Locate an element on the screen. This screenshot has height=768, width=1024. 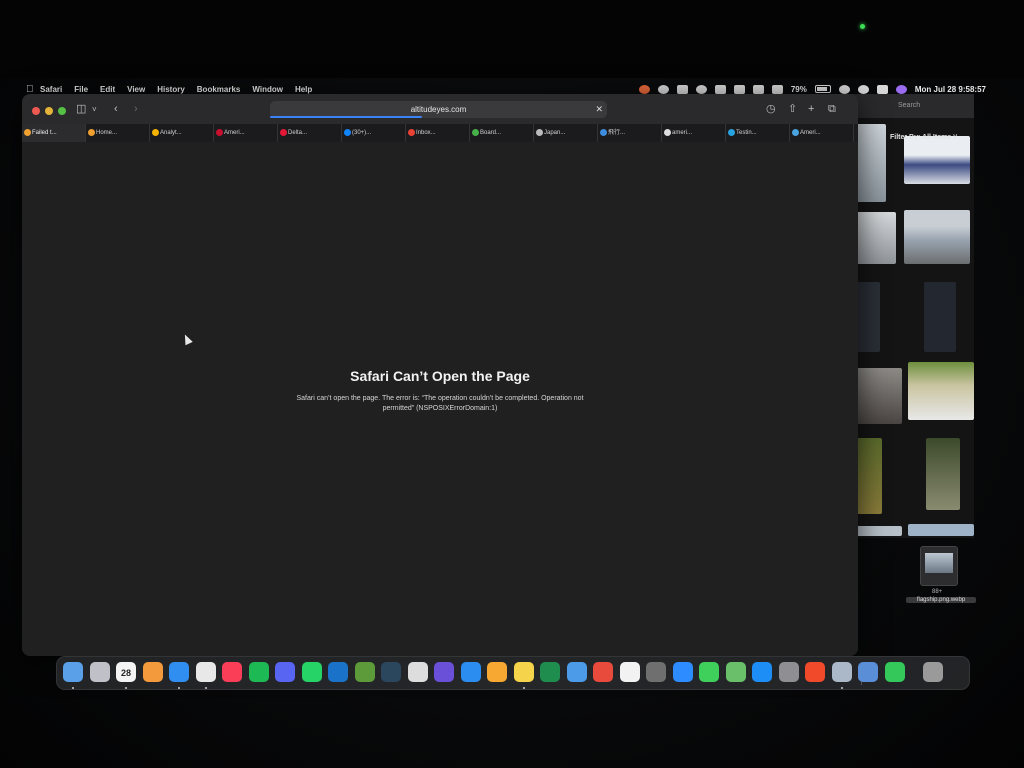
keynote-icon is located at coordinates (470, 672).